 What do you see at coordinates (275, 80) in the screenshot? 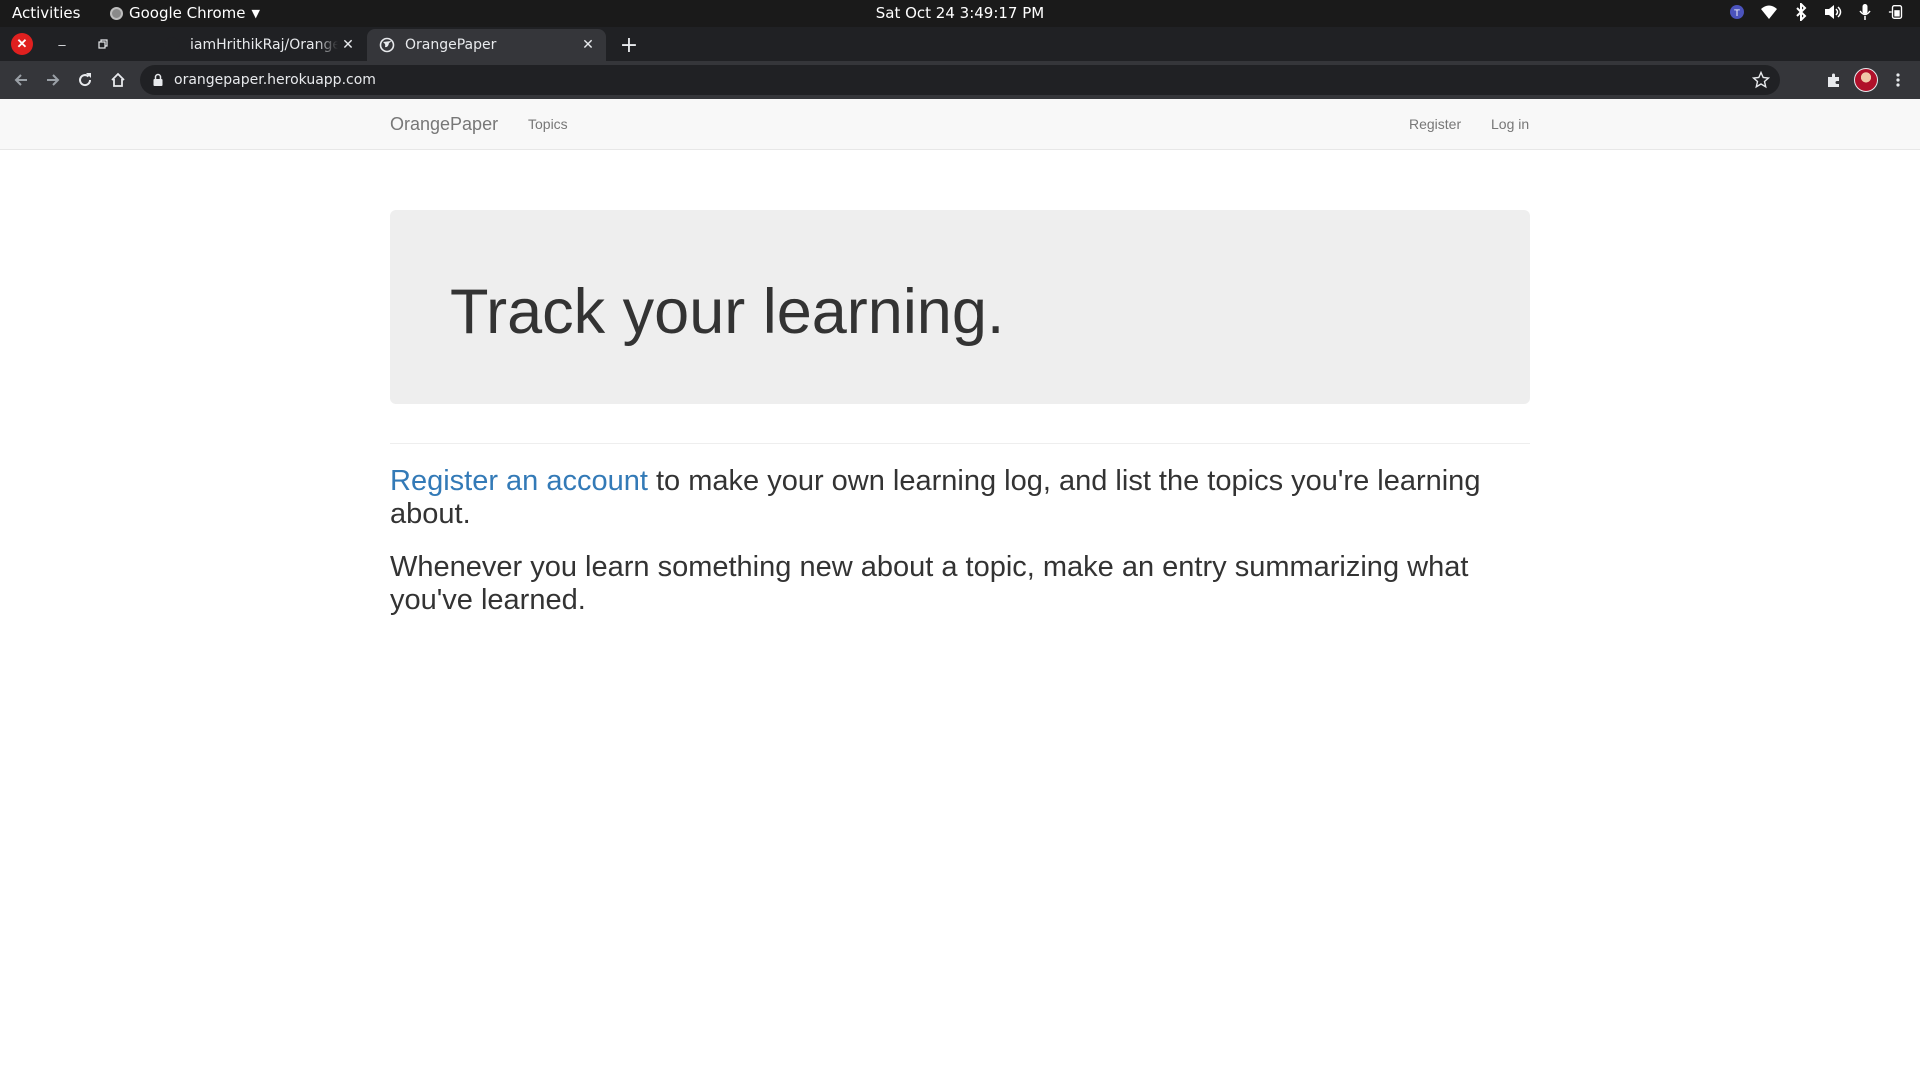
I see `url-text: orangepaper.herokuapp.com` at bounding box center [275, 80].